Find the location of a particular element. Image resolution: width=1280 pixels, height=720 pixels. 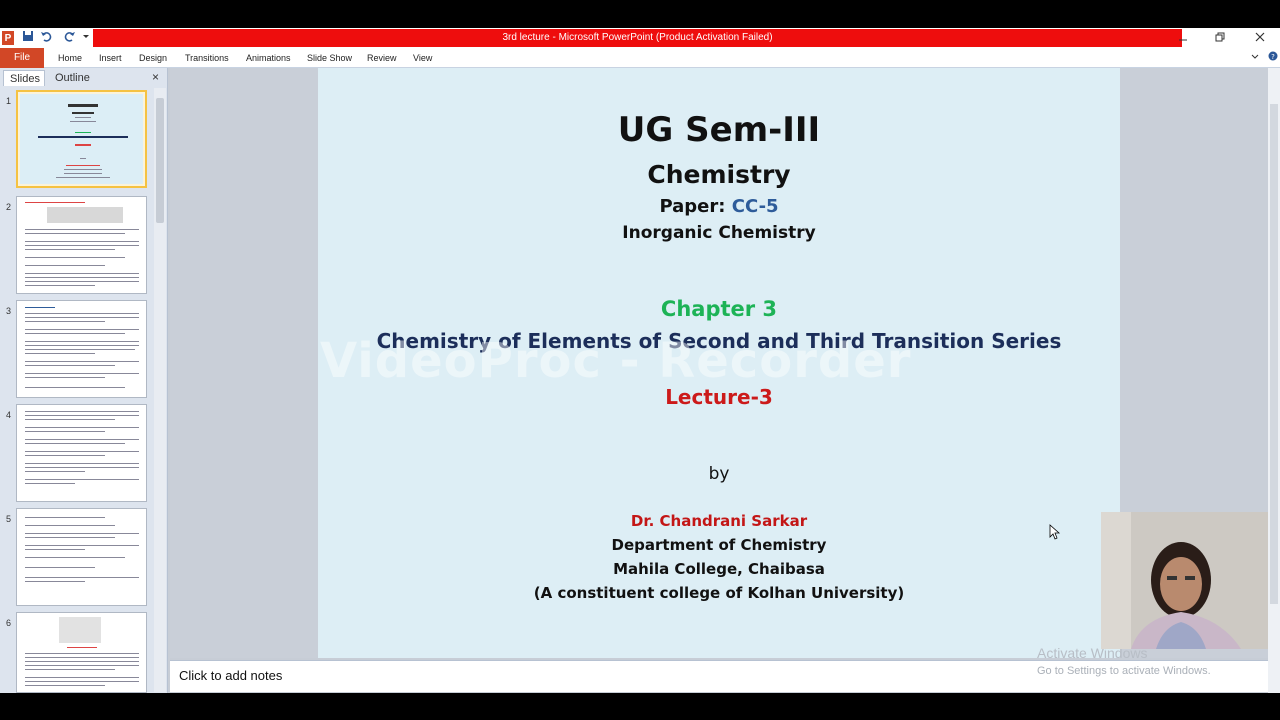

top-black-bar is located at coordinates (640, 14).